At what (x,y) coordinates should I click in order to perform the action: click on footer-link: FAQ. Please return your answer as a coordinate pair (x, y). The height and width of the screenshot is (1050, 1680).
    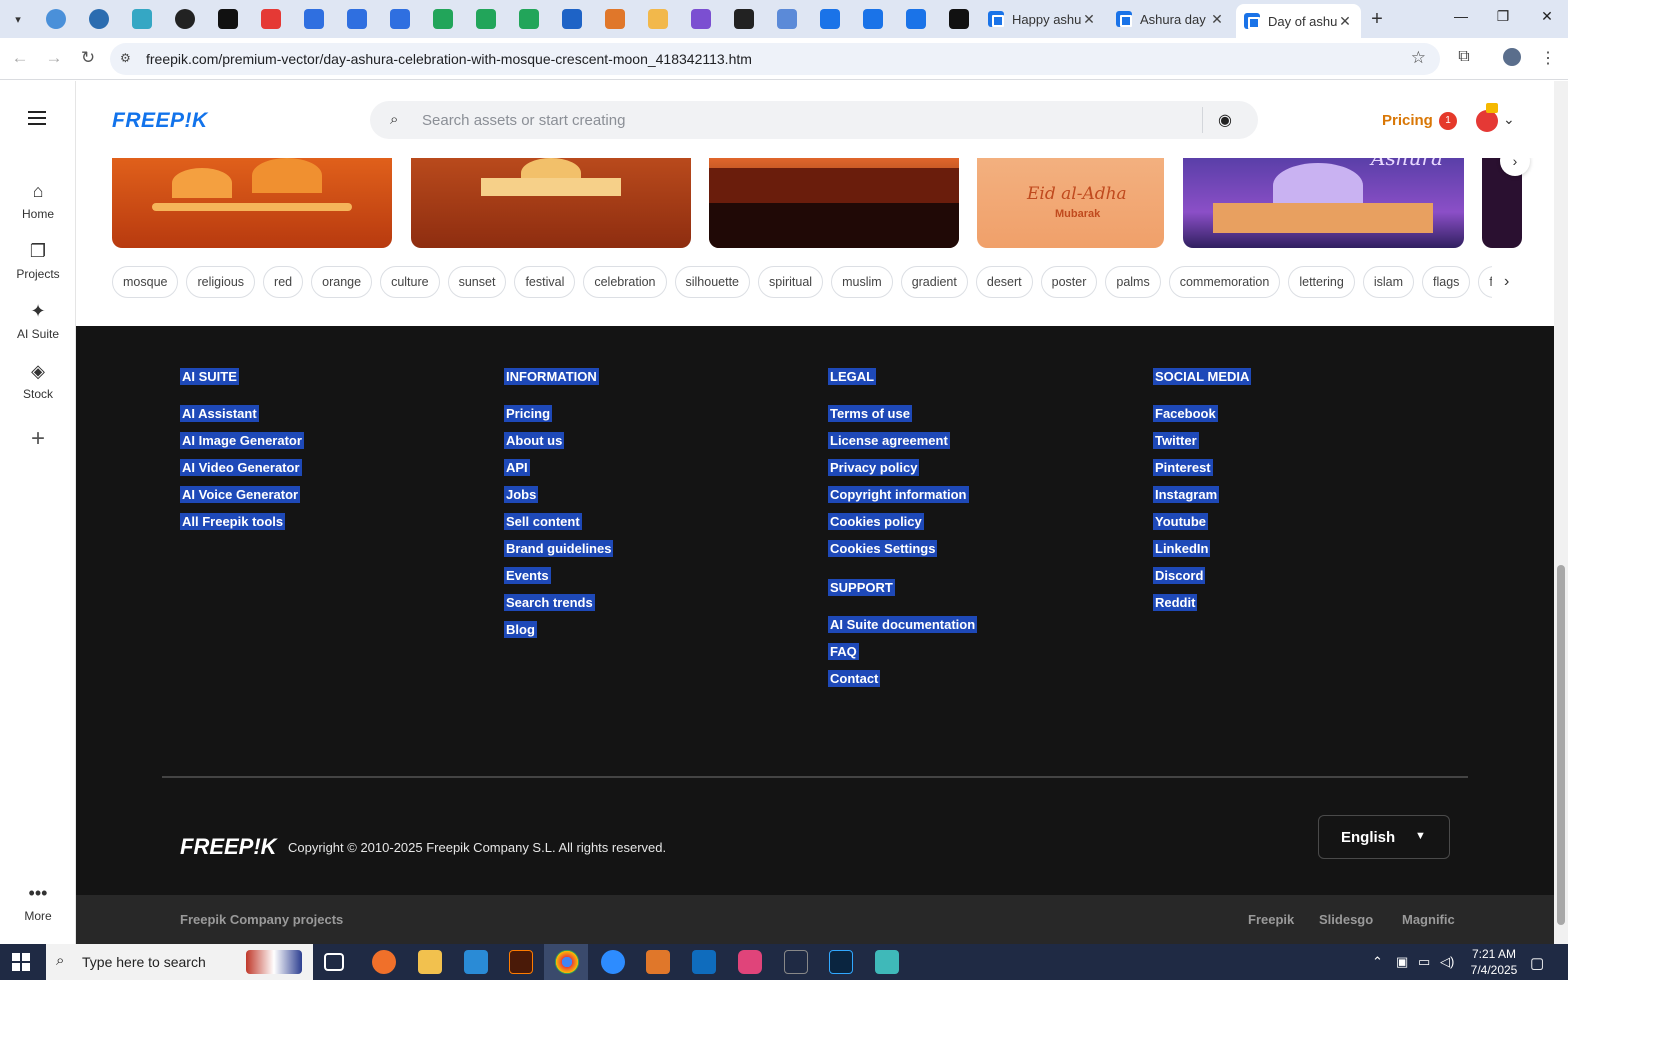
    Looking at the image, I should click on (843, 651).